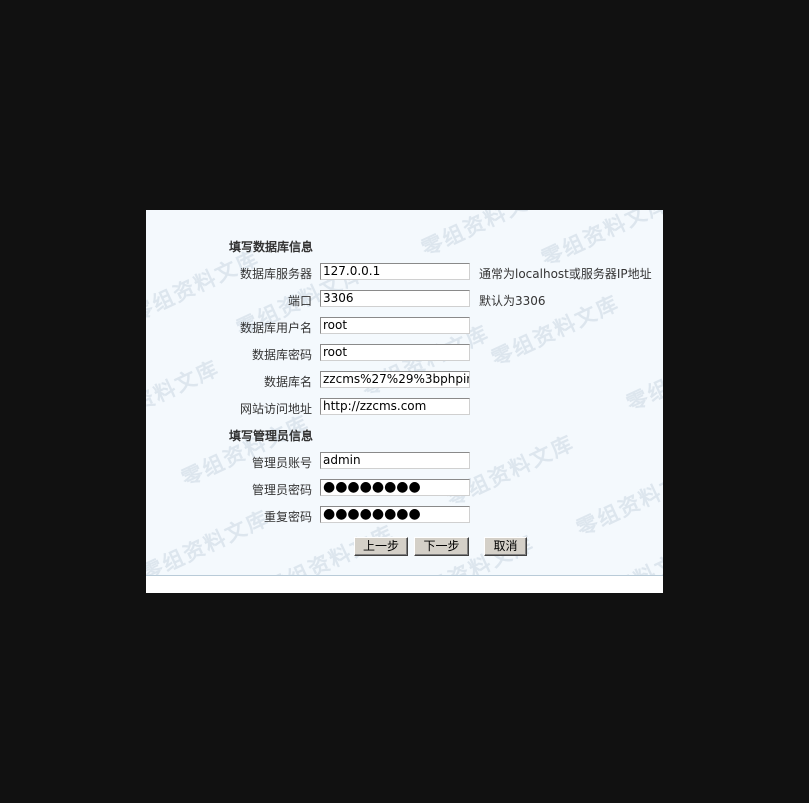 This screenshot has width=809, height=803. What do you see at coordinates (441, 546) in the screenshot?
I see `next-step-button: 下一步` at bounding box center [441, 546].